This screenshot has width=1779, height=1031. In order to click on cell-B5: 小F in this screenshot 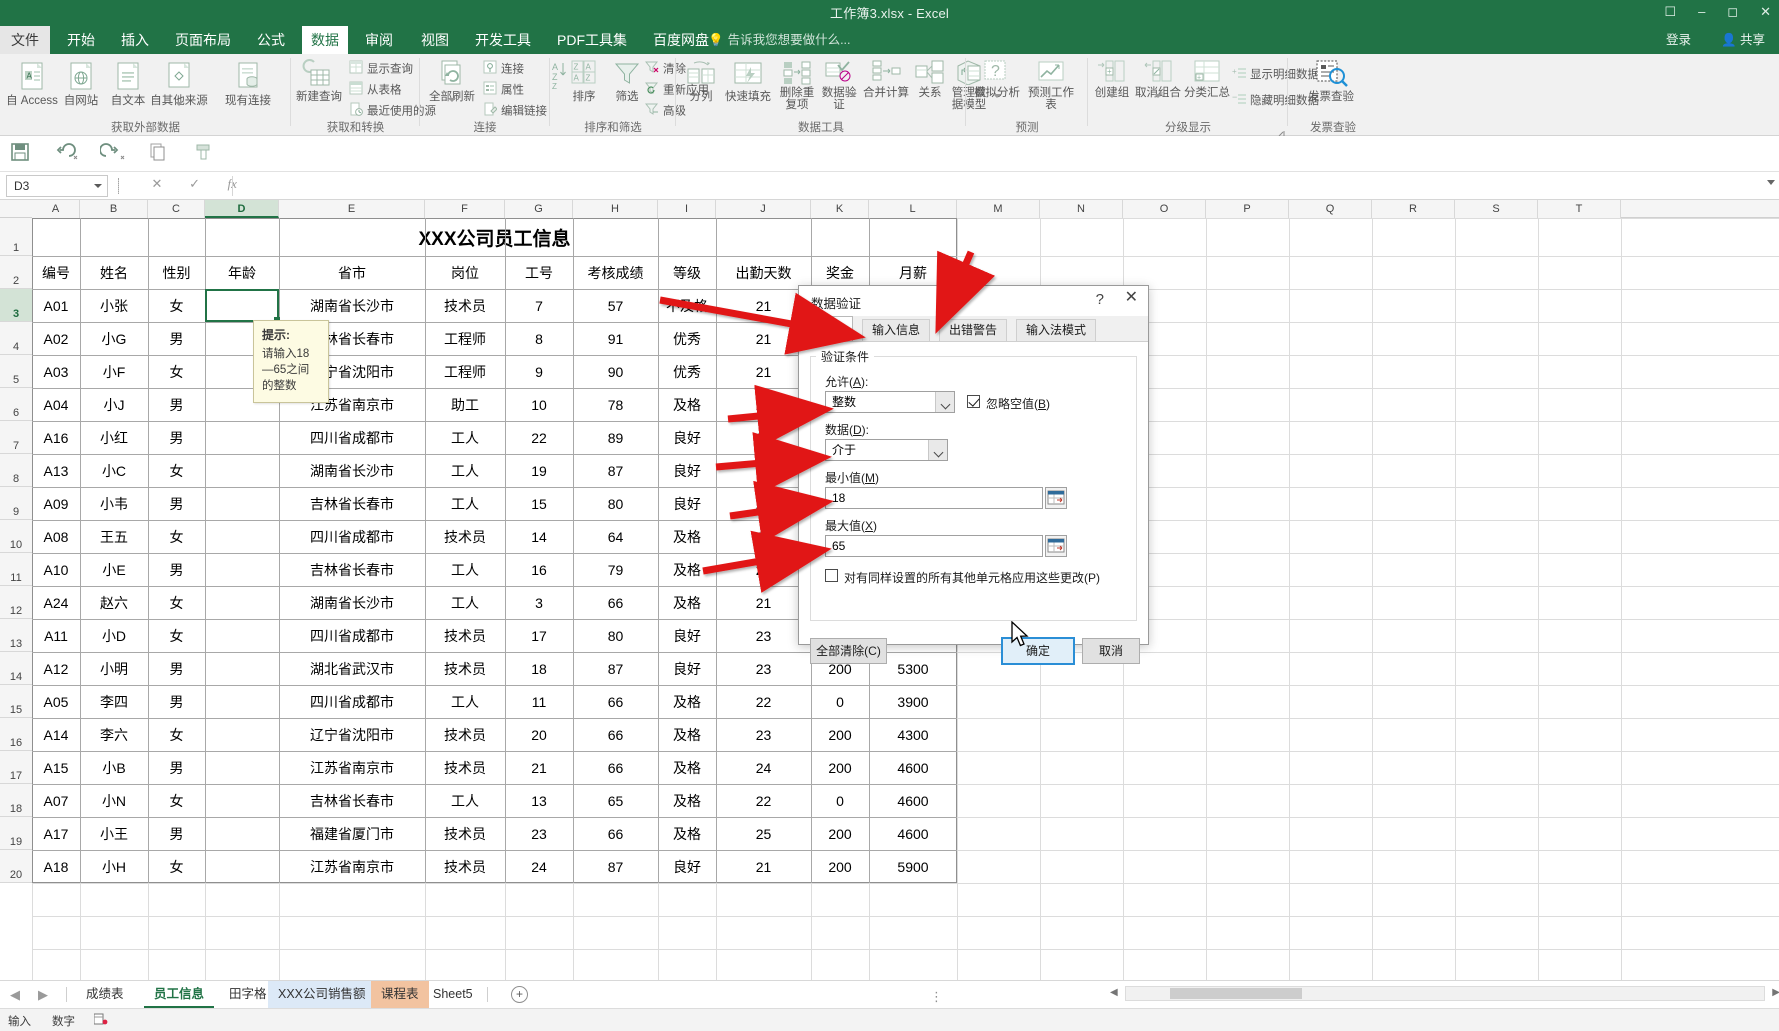, I will do `click(114, 371)`.